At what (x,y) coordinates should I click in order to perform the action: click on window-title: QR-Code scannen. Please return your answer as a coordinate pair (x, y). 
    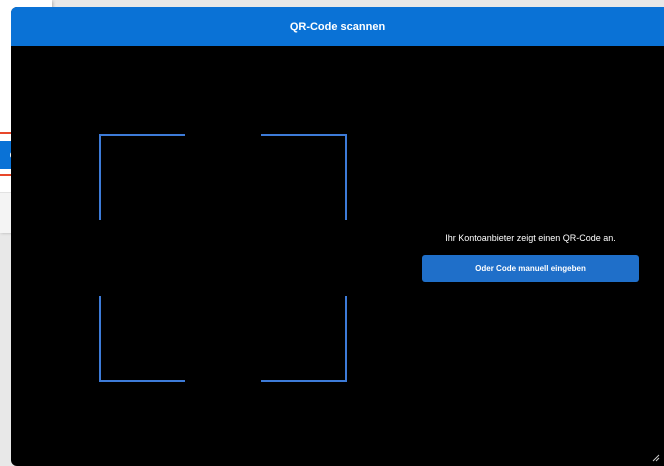
    Looking at the image, I should click on (337, 26).